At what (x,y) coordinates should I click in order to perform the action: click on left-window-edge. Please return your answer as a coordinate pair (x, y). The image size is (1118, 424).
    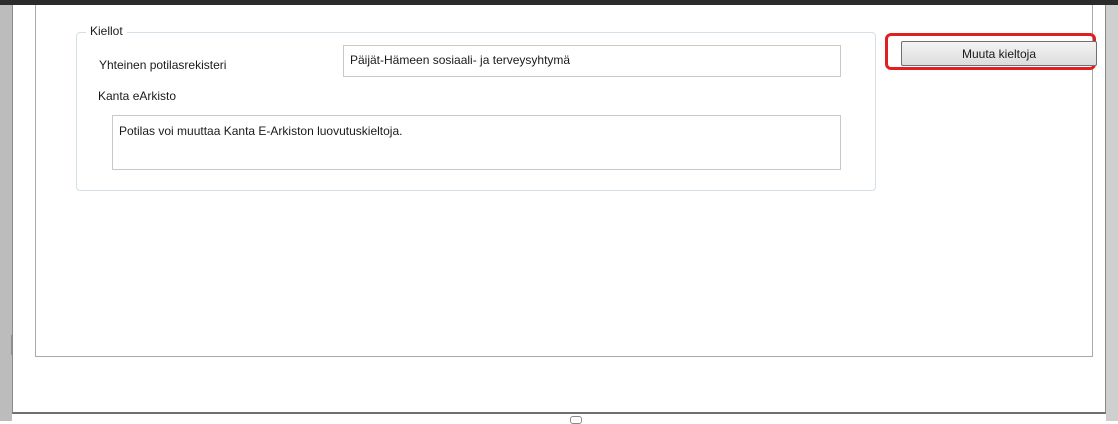
    Looking at the image, I should click on (6, 213).